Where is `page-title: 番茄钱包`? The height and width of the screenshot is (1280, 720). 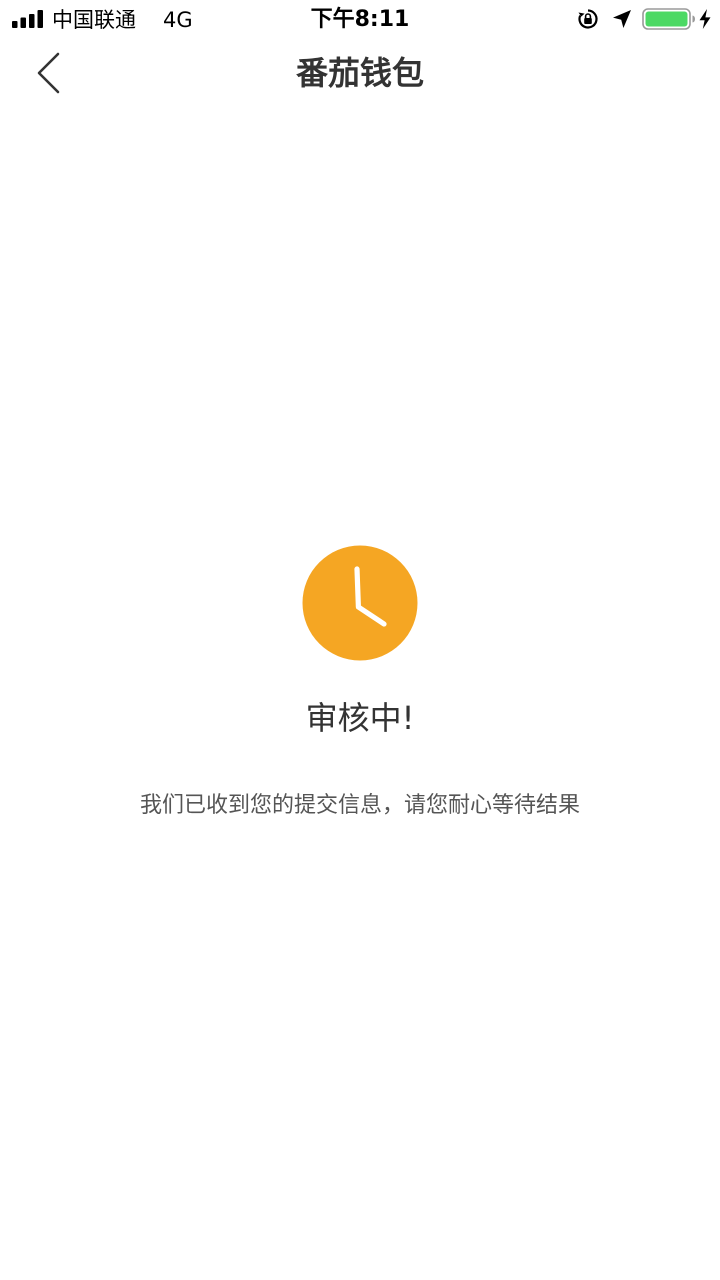 page-title: 番茄钱包 is located at coordinates (359, 73).